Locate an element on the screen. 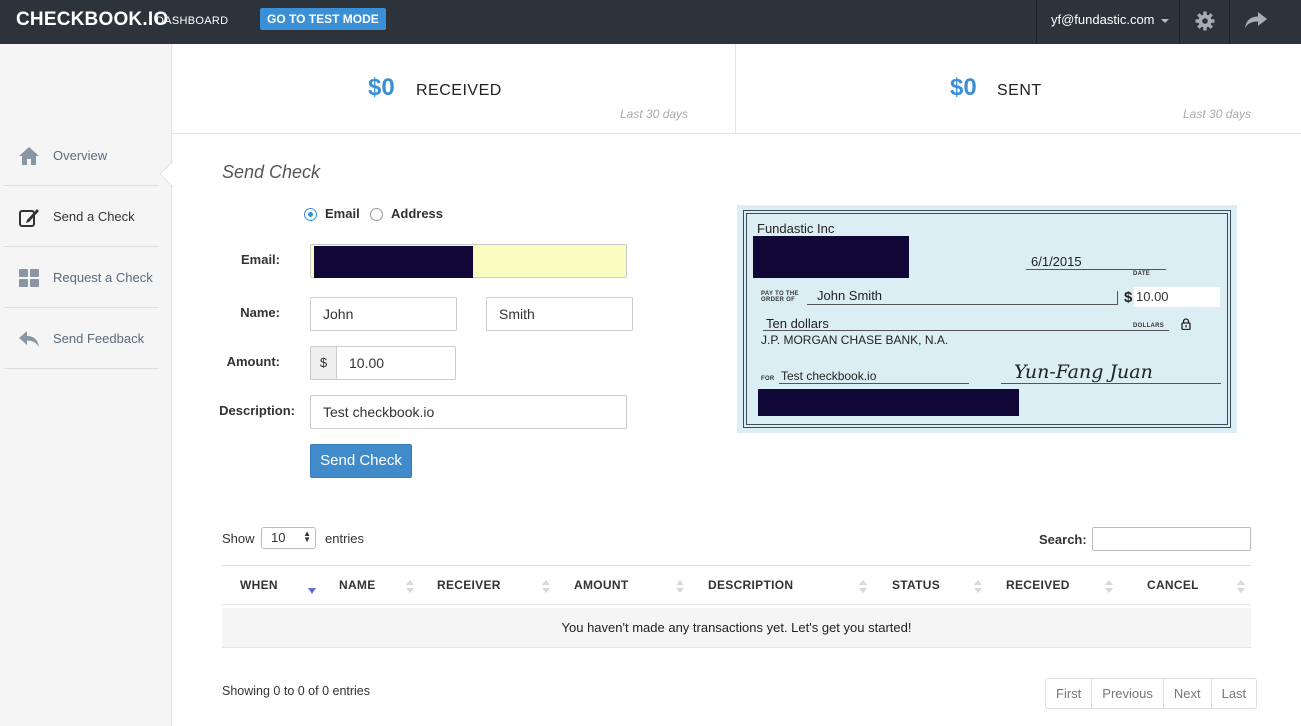 Image resolution: width=1301 pixels, height=726 pixels. form-title: Send Check is located at coordinates (271, 172).